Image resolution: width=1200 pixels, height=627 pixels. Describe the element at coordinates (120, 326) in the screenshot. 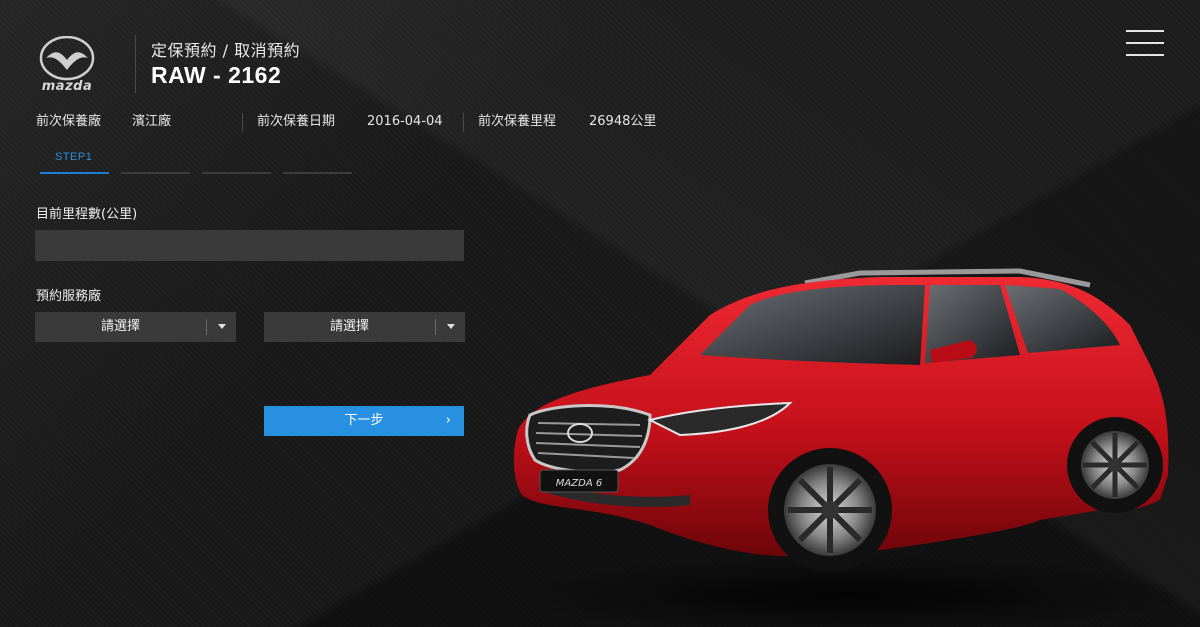

I see `region-select-value: 請選擇` at that location.